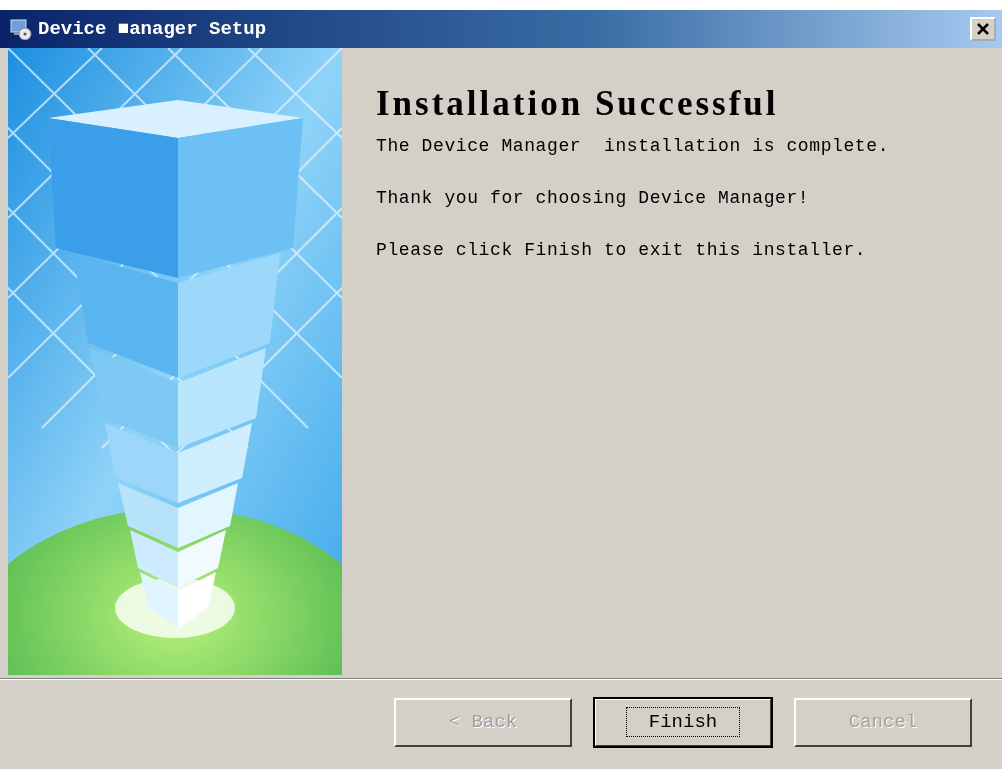 This screenshot has height=769, width=1002. Describe the element at coordinates (21, 29) in the screenshot. I see `computer-disc-icon` at that location.